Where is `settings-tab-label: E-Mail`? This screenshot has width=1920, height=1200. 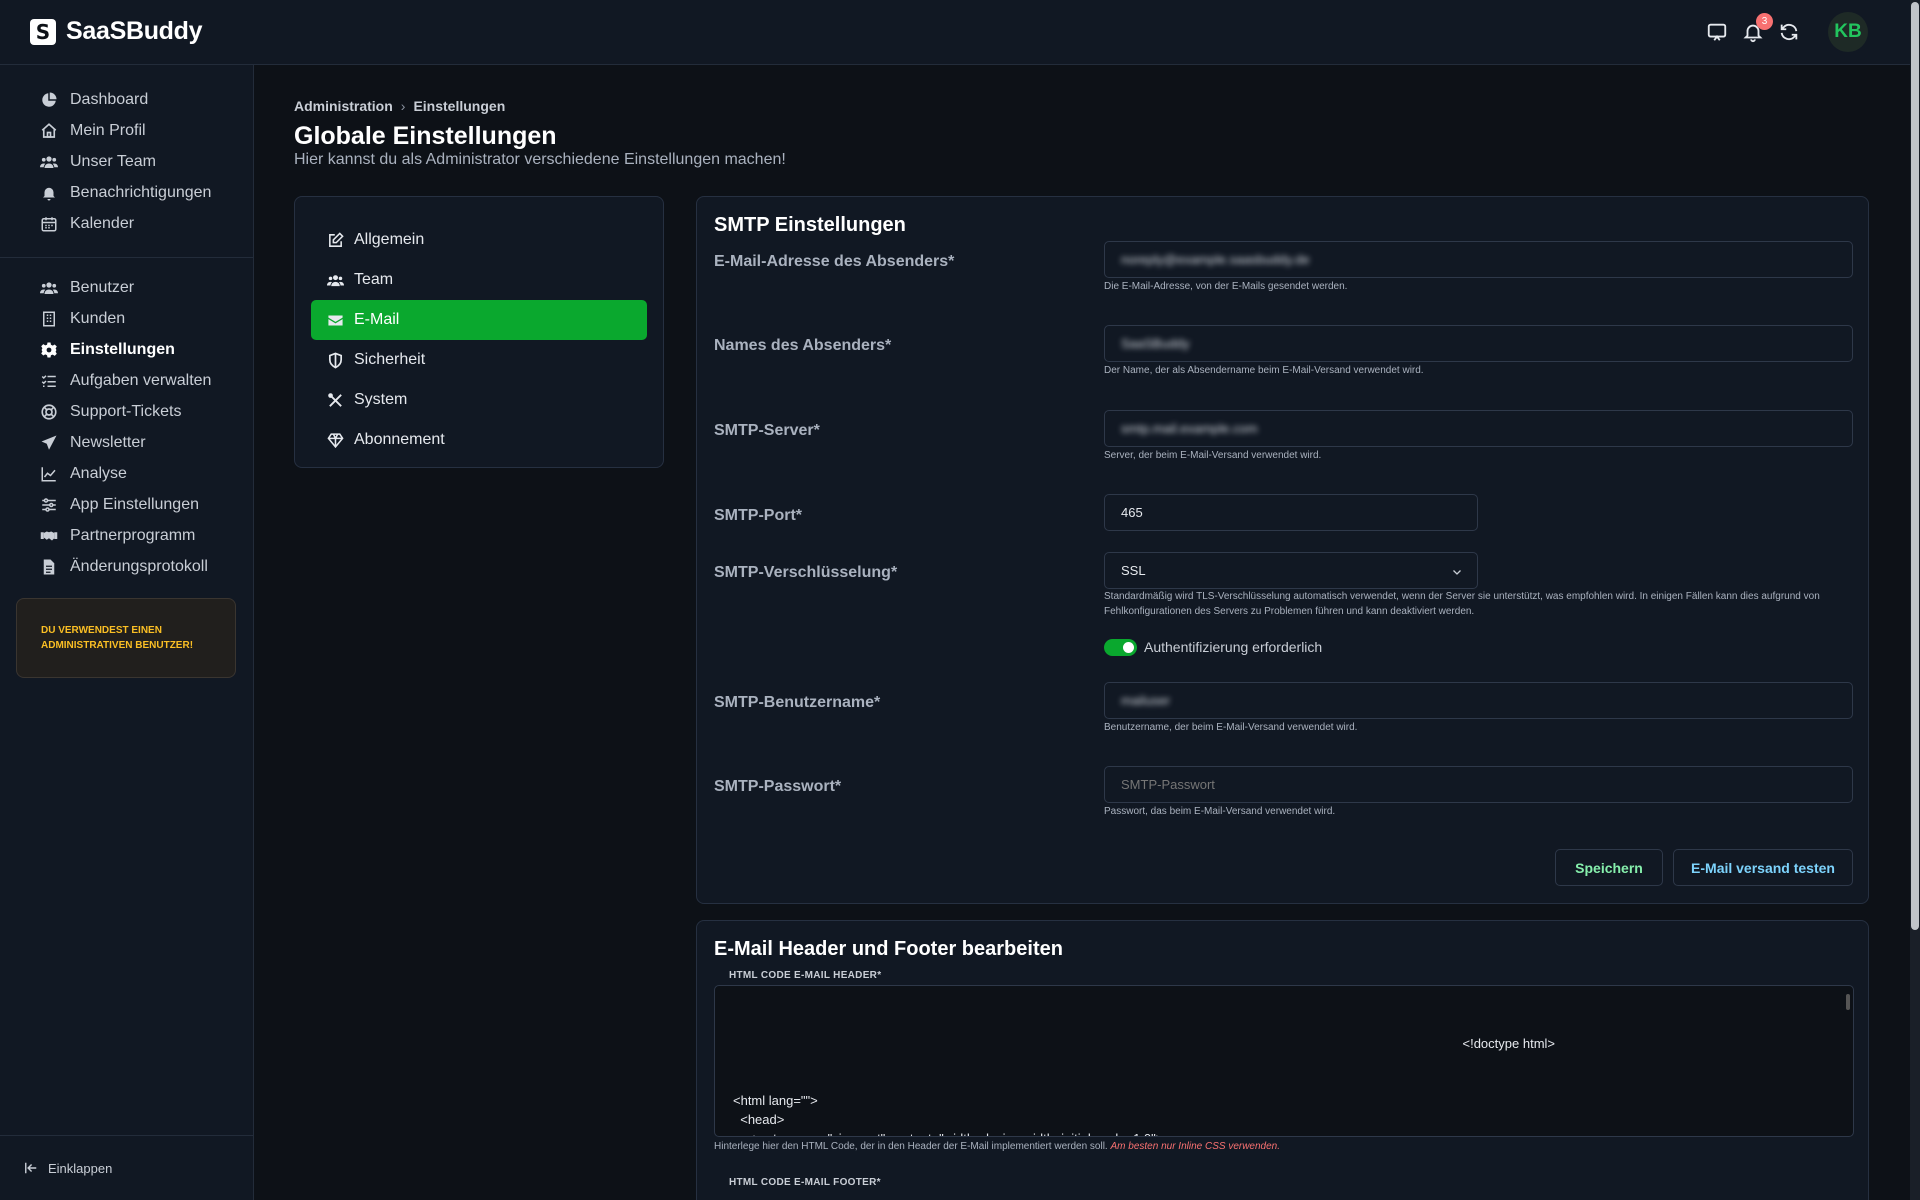 settings-tab-label: E-Mail is located at coordinates (377, 319).